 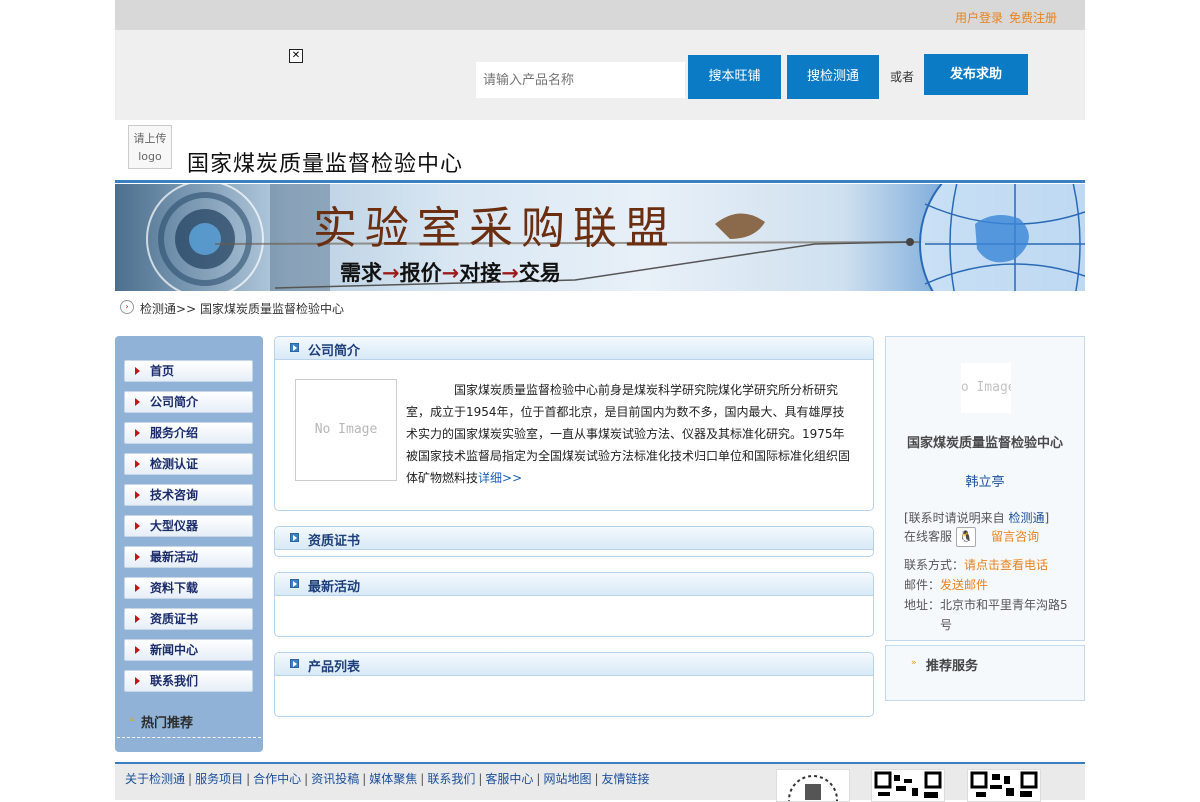 I want to click on recommend-title: 推荐服务, so click(x=952, y=666).